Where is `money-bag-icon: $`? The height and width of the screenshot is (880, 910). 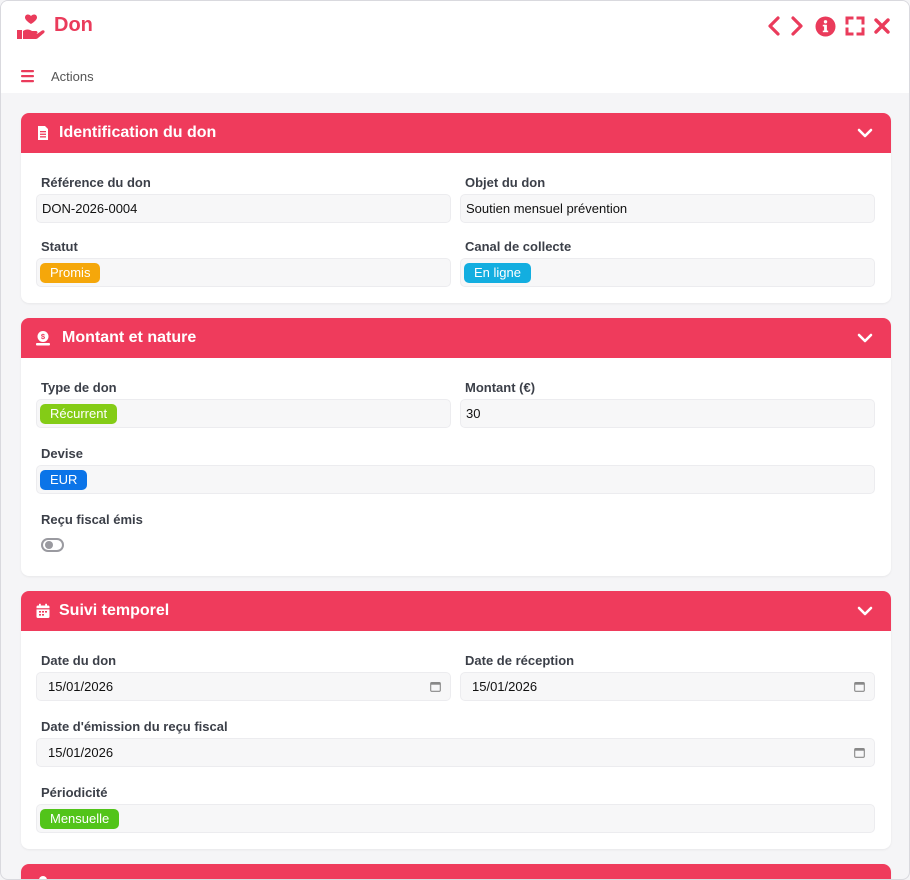
money-bag-icon: $ is located at coordinates (43, 338).